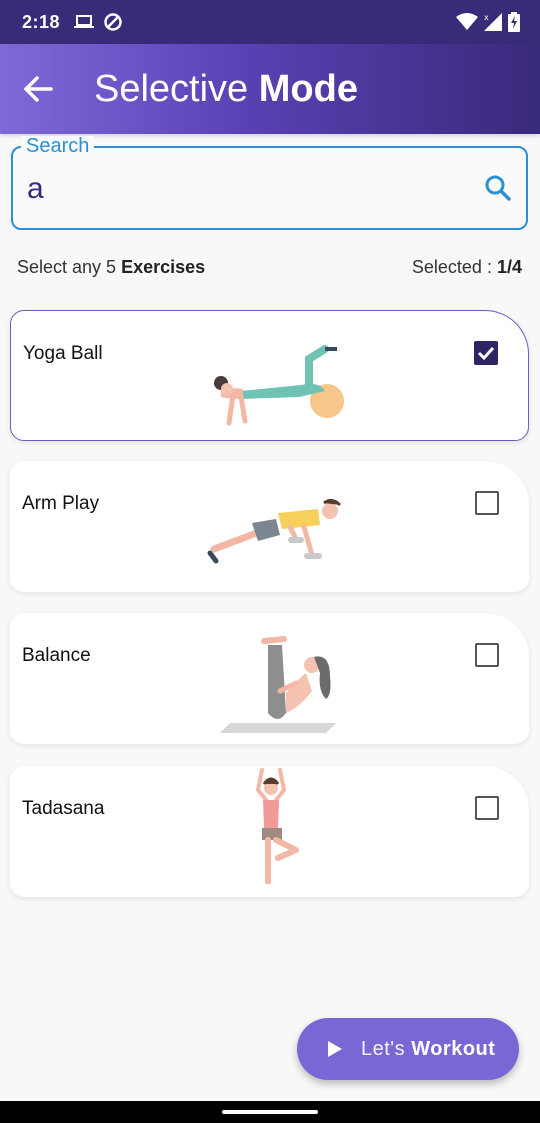 This screenshot has height=1123, width=540. I want to click on laptop-icon, so click(84, 21).